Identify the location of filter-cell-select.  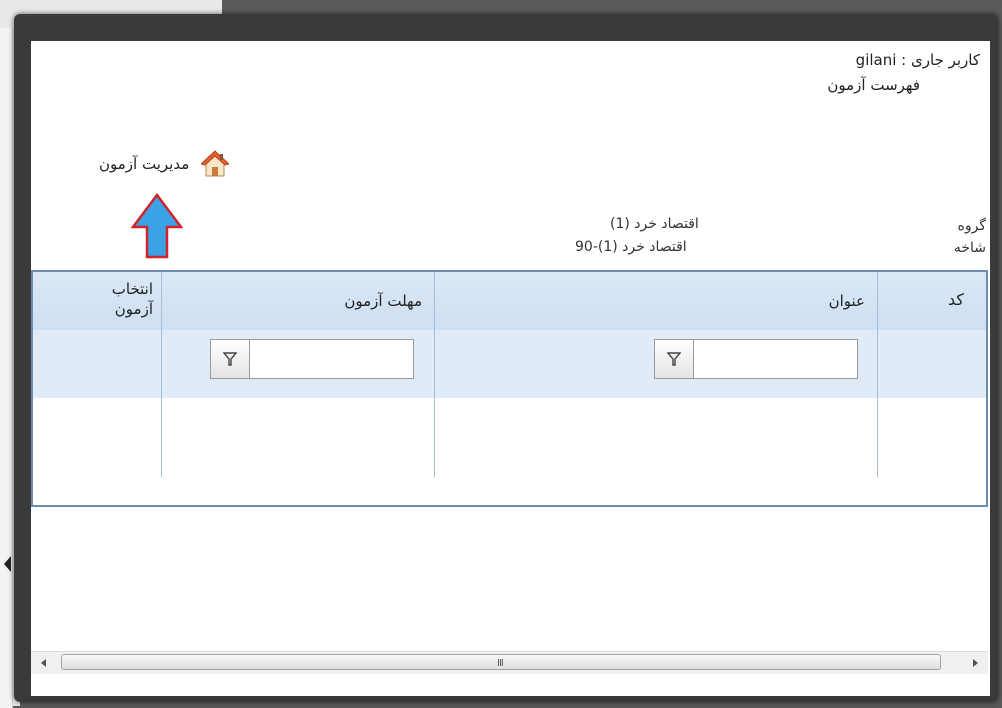
(97, 364).